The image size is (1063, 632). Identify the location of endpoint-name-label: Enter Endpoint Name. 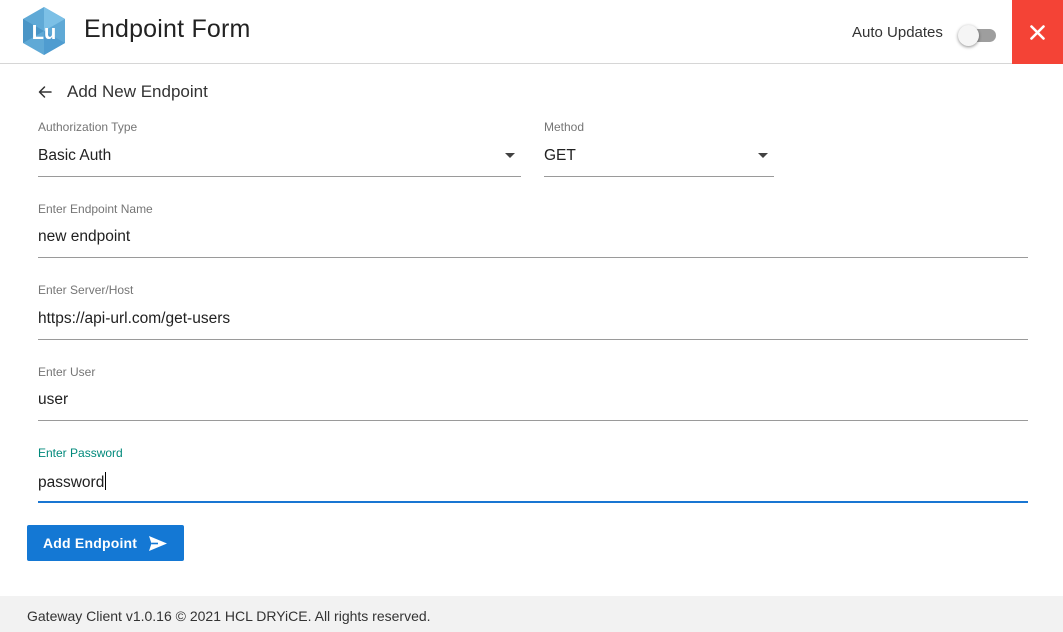
(95, 209).